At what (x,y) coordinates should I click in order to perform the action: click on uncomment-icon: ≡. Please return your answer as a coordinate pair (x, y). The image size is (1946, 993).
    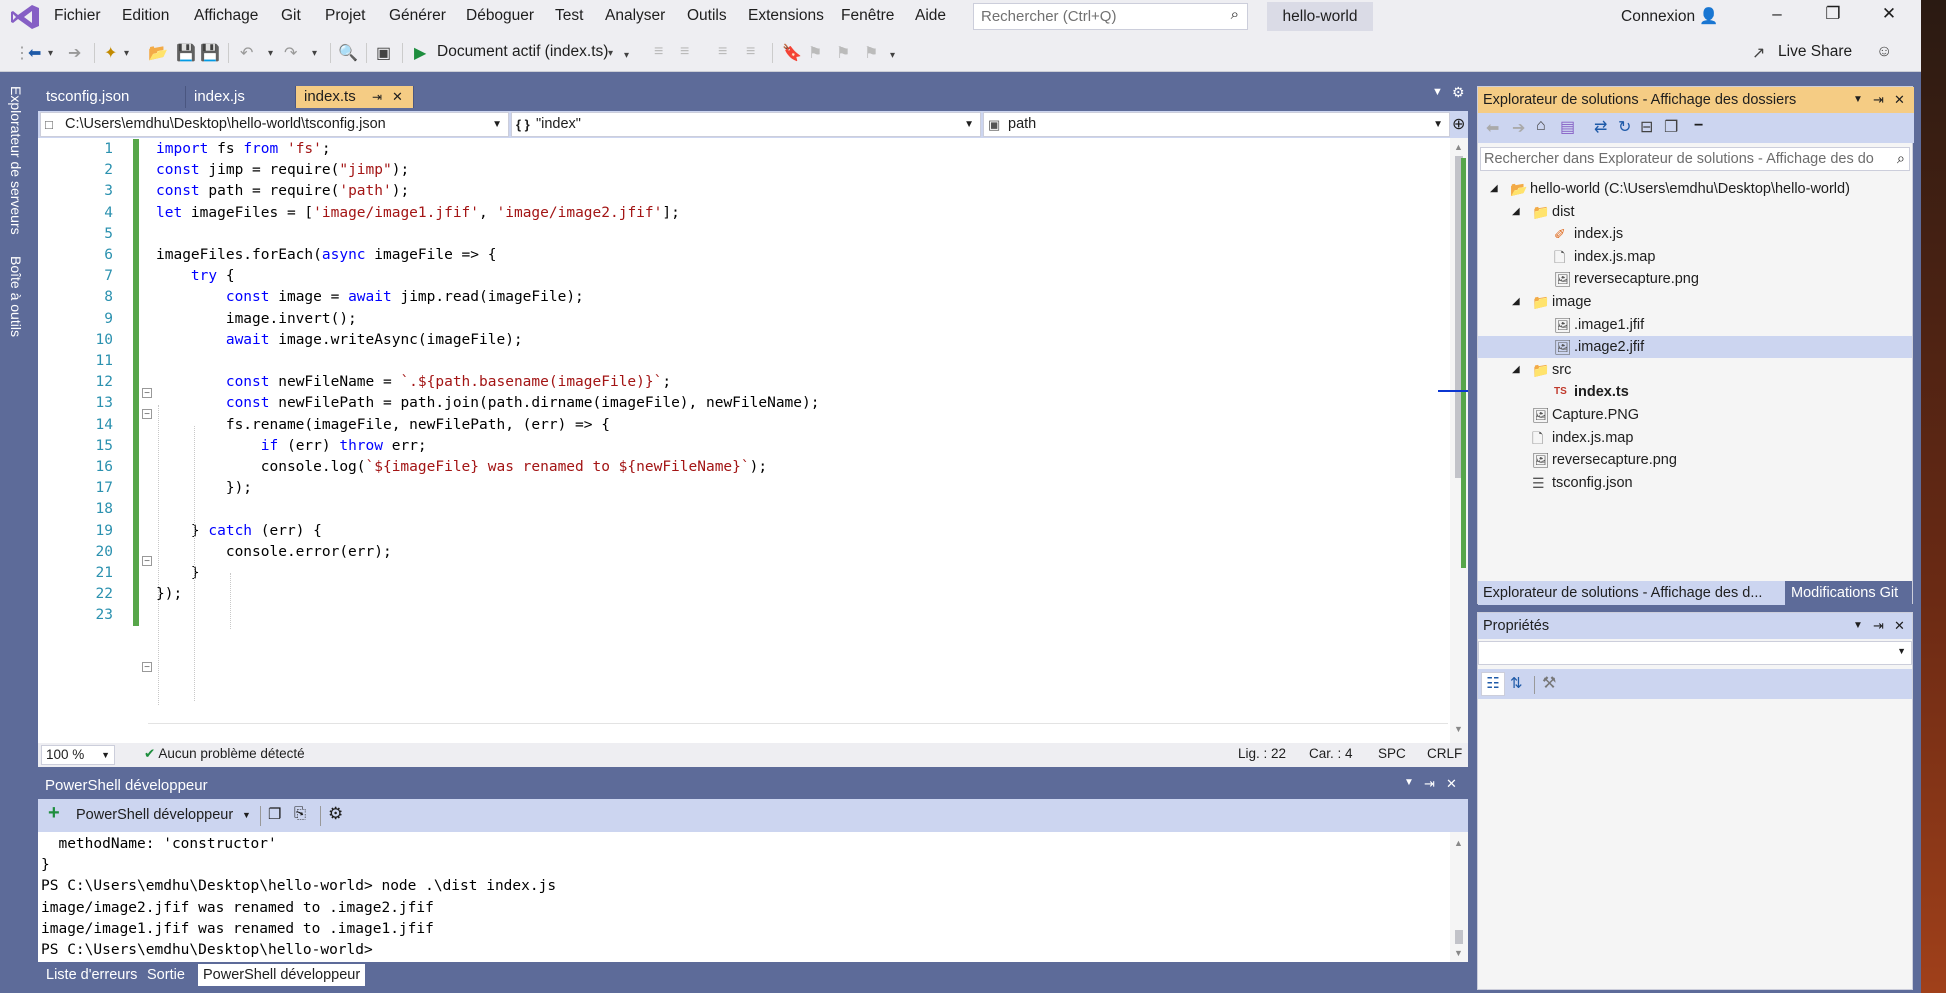
    Looking at the image, I should click on (750, 52).